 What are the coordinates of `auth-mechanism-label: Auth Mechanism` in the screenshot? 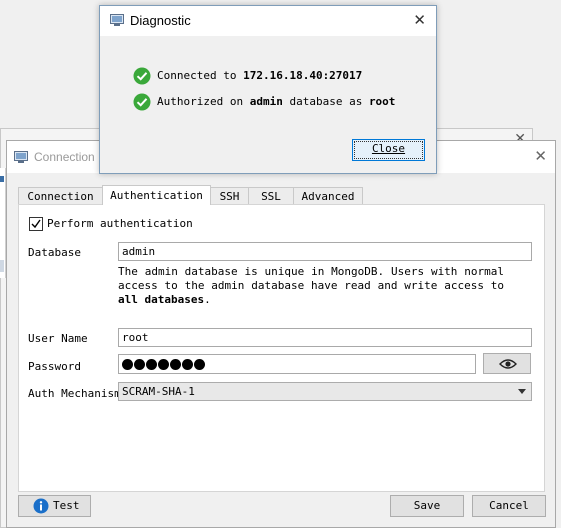 It's located at (74, 393).